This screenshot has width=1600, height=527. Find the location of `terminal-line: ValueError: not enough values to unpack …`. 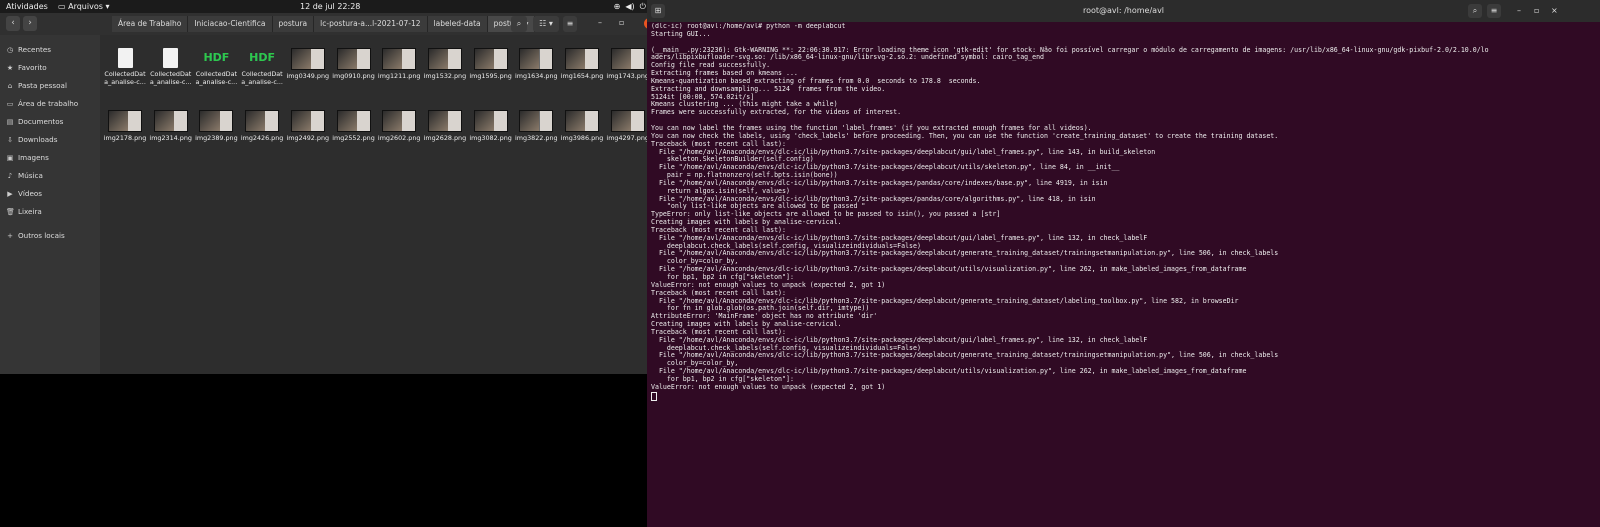

terminal-line: ValueError: not enough values to unpack … is located at coordinates (768, 386).